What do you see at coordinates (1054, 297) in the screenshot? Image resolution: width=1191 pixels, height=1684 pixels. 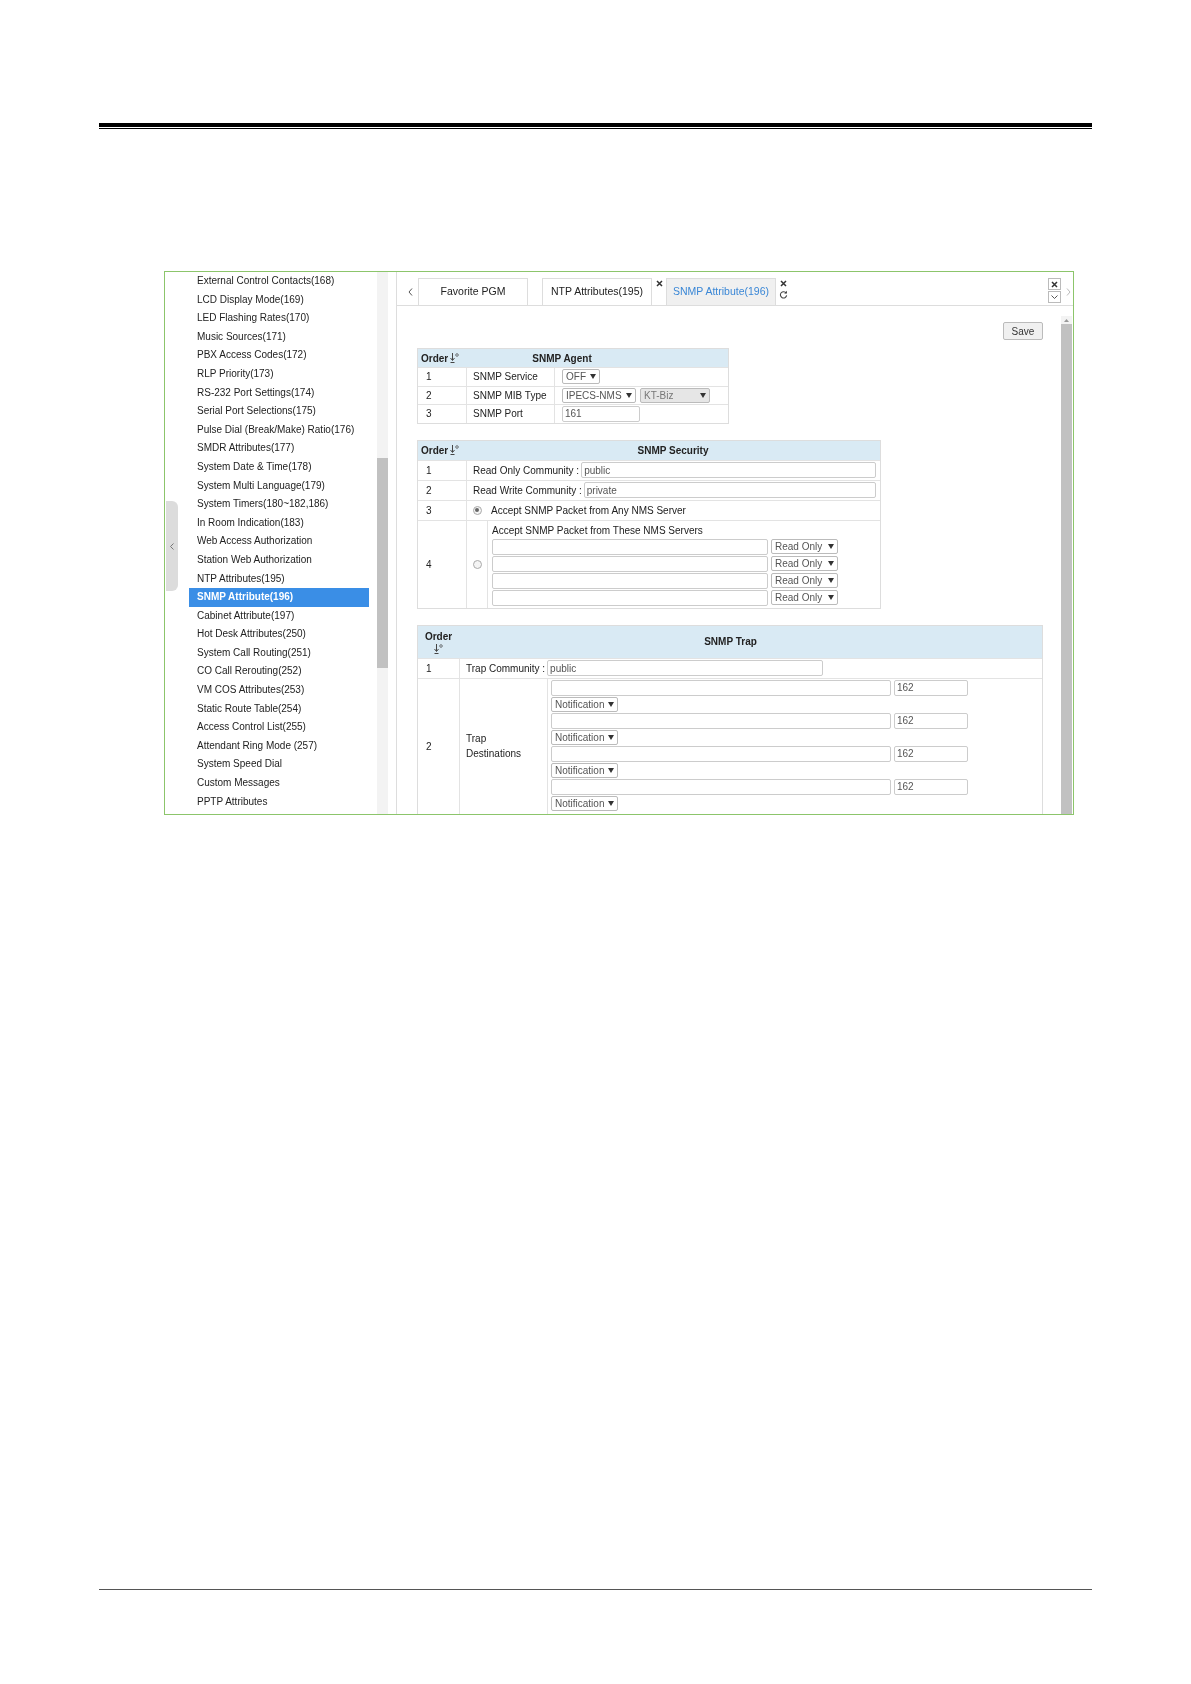 I see `dropdown-icon` at bounding box center [1054, 297].